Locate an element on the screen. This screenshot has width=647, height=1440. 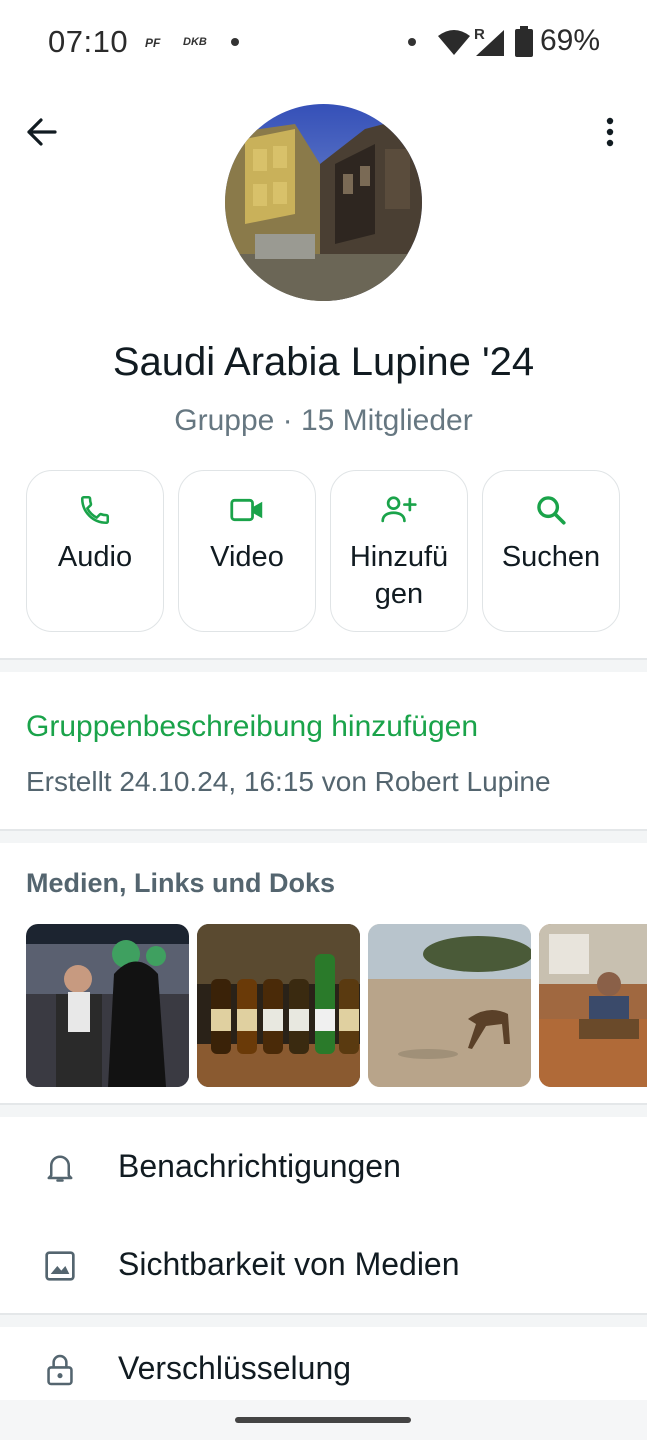
group-photo is located at coordinates (323, 202).